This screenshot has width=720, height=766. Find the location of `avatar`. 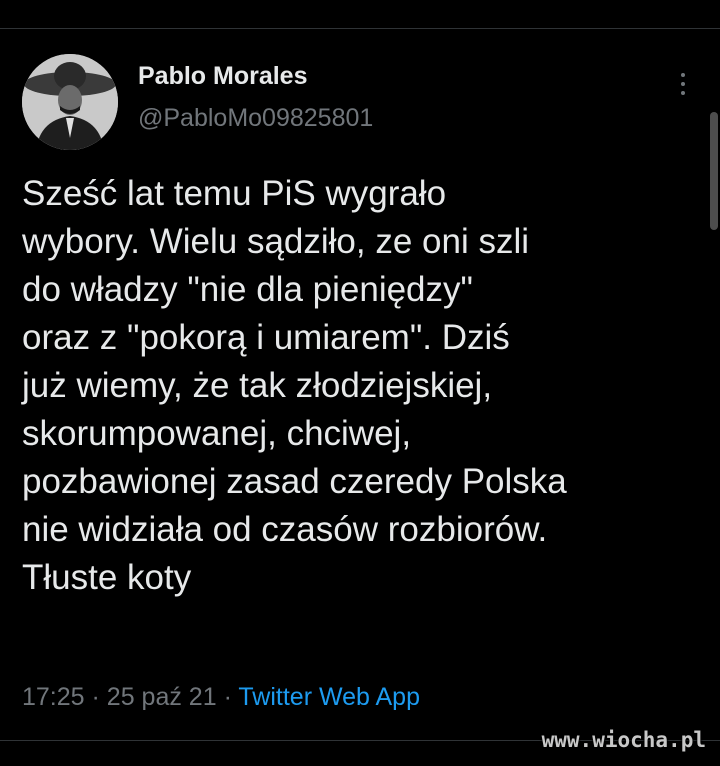

avatar is located at coordinates (70, 102).